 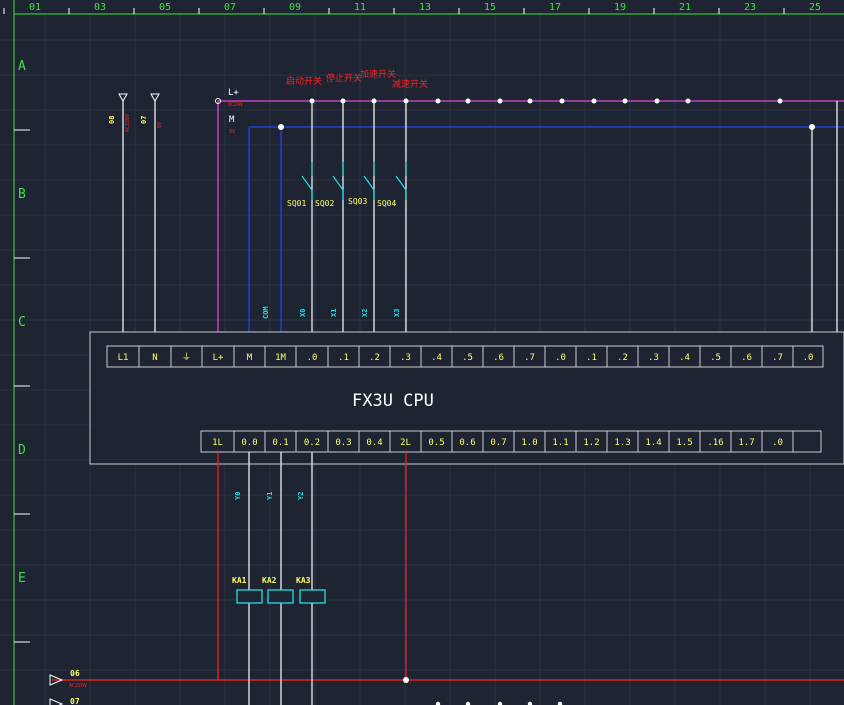 What do you see at coordinates (312, 443) in the screenshot?
I see `cpu-bottom-terminal: 0.2` at bounding box center [312, 443].